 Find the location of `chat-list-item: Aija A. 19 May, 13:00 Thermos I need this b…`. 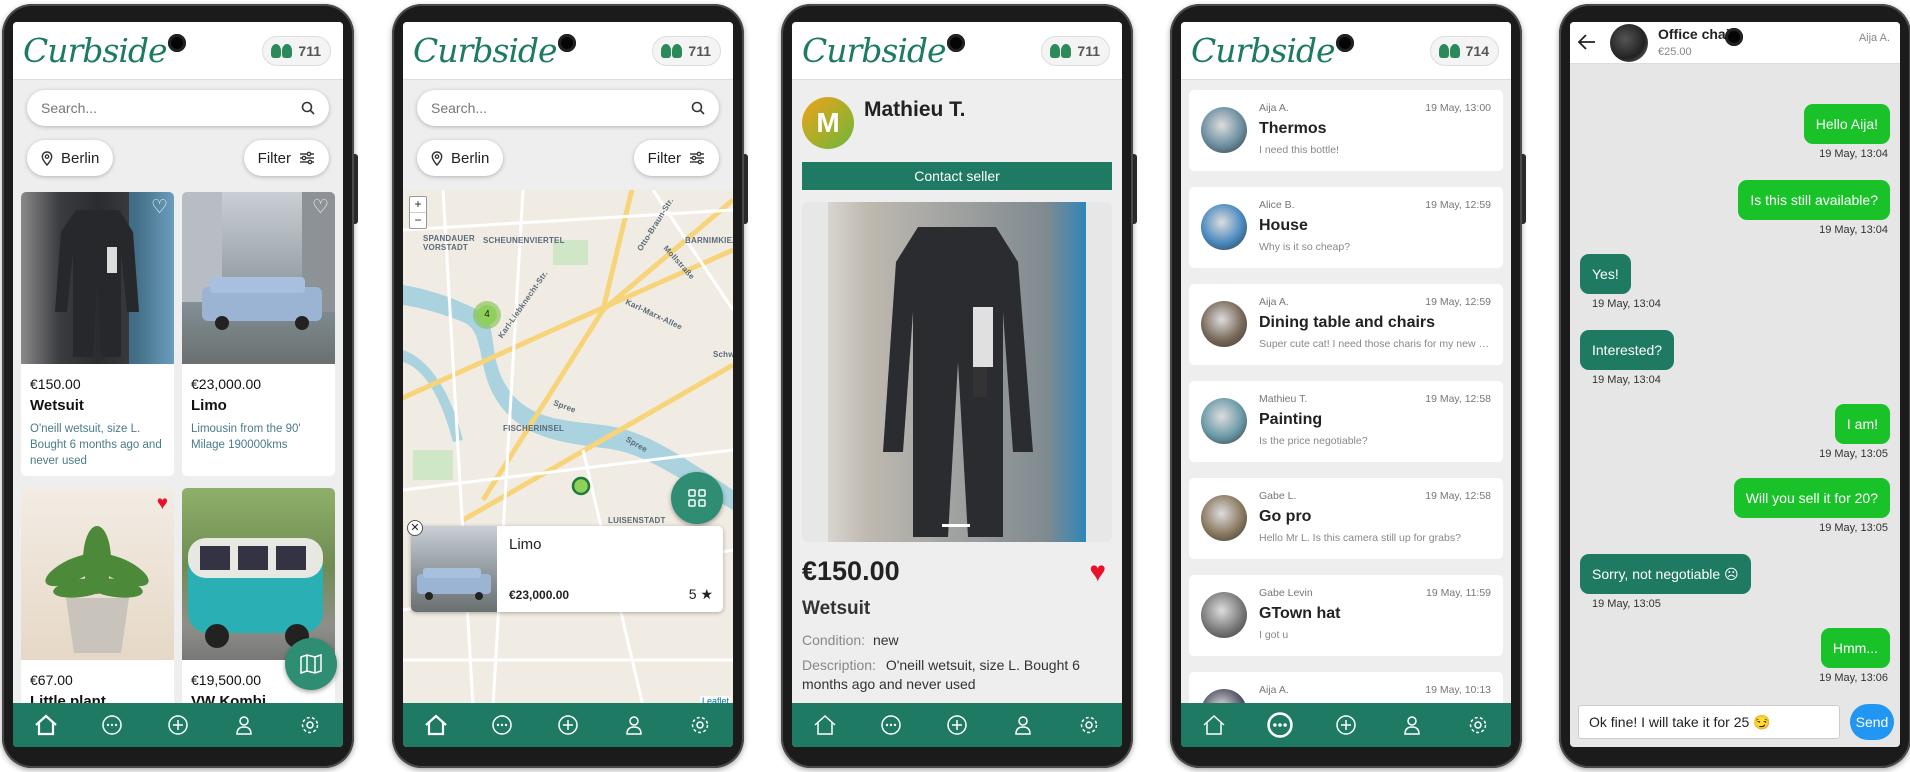

chat-list-item: Aija A. 19 May, 13:00 Thermos I need this b… is located at coordinates (1346, 130).